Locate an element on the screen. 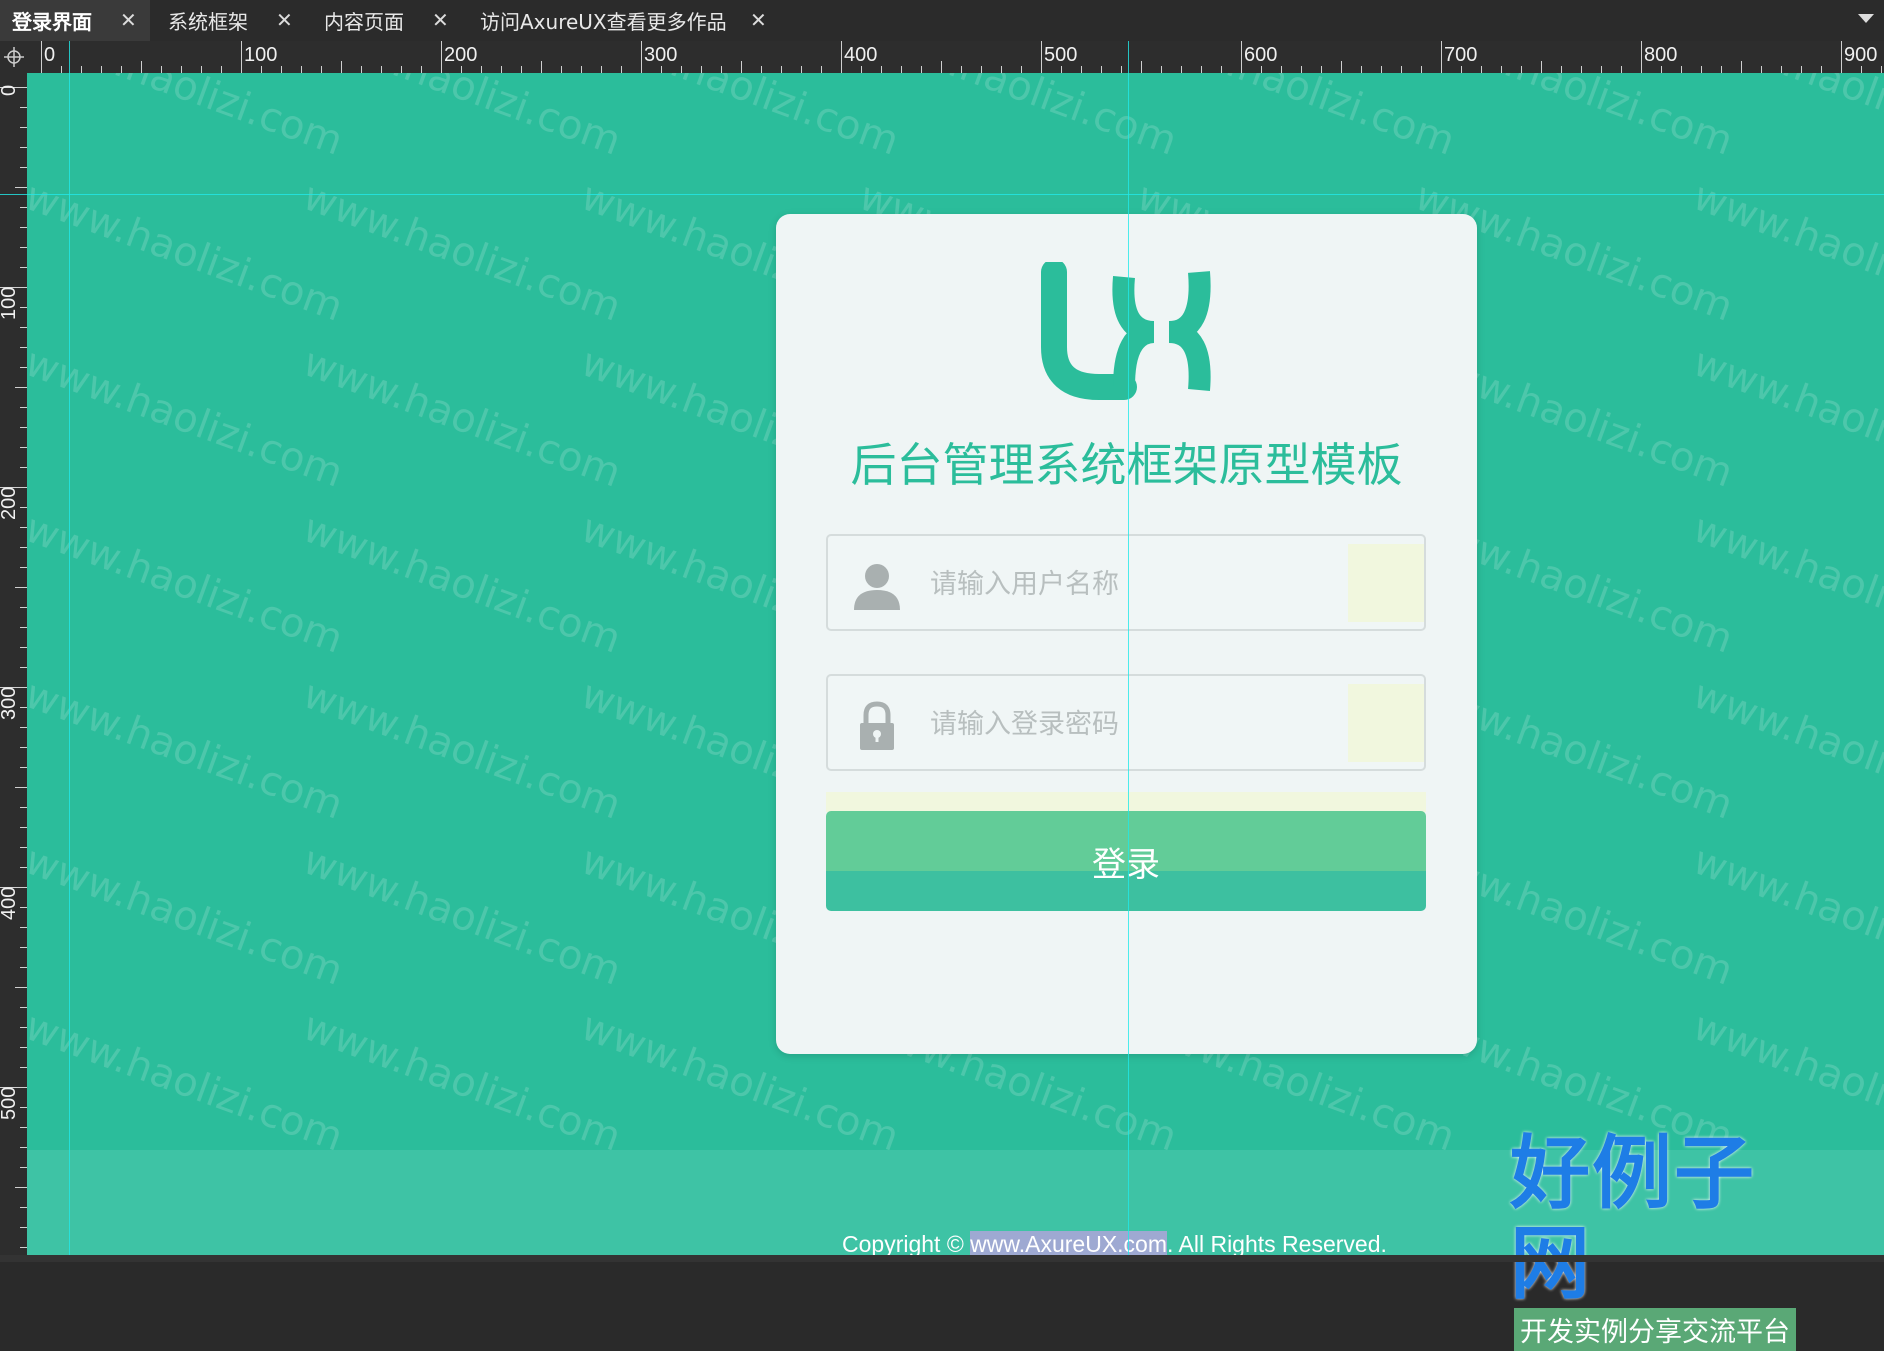 The width and height of the screenshot is (1884, 1351). copyright-link: www.AxureUX.com is located at coordinates (1068, 1243).